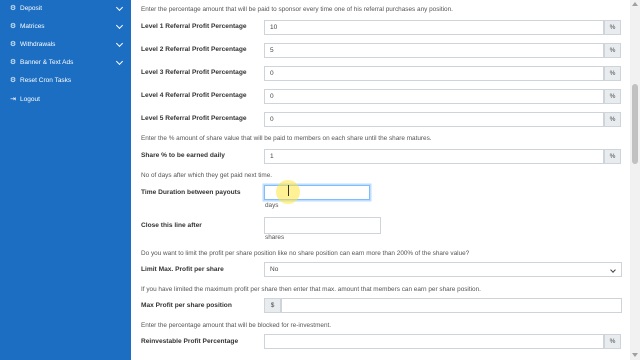 Image resolution: width=640 pixels, height=360 pixels. I want to click on sidebar-item-banner-text-ads: ⚙ Banner & Text Ads, so click(65, 62).